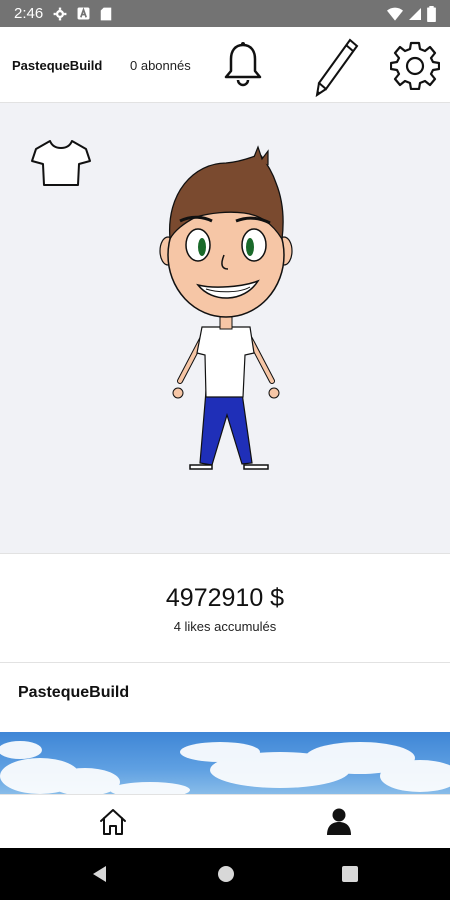 The height and width of the screenshot is (900, 450). I want to click on status-bar: 2:46, so click(225, 13).